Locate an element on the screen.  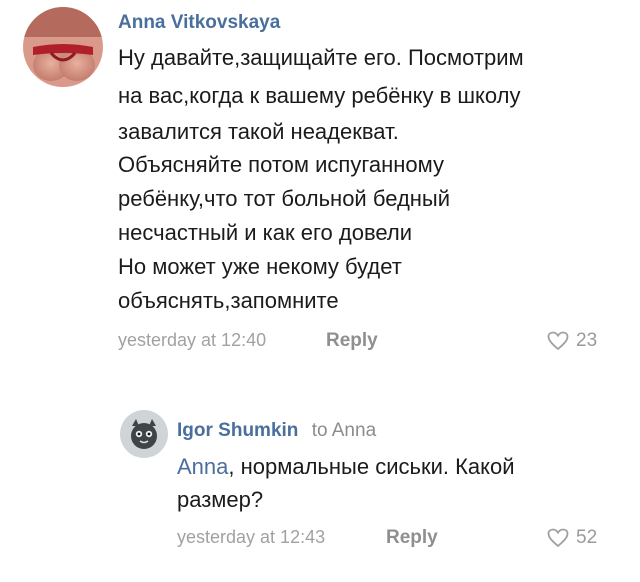
comment-text-line: несчастный и как его довели is located at coordinates (265, 232).